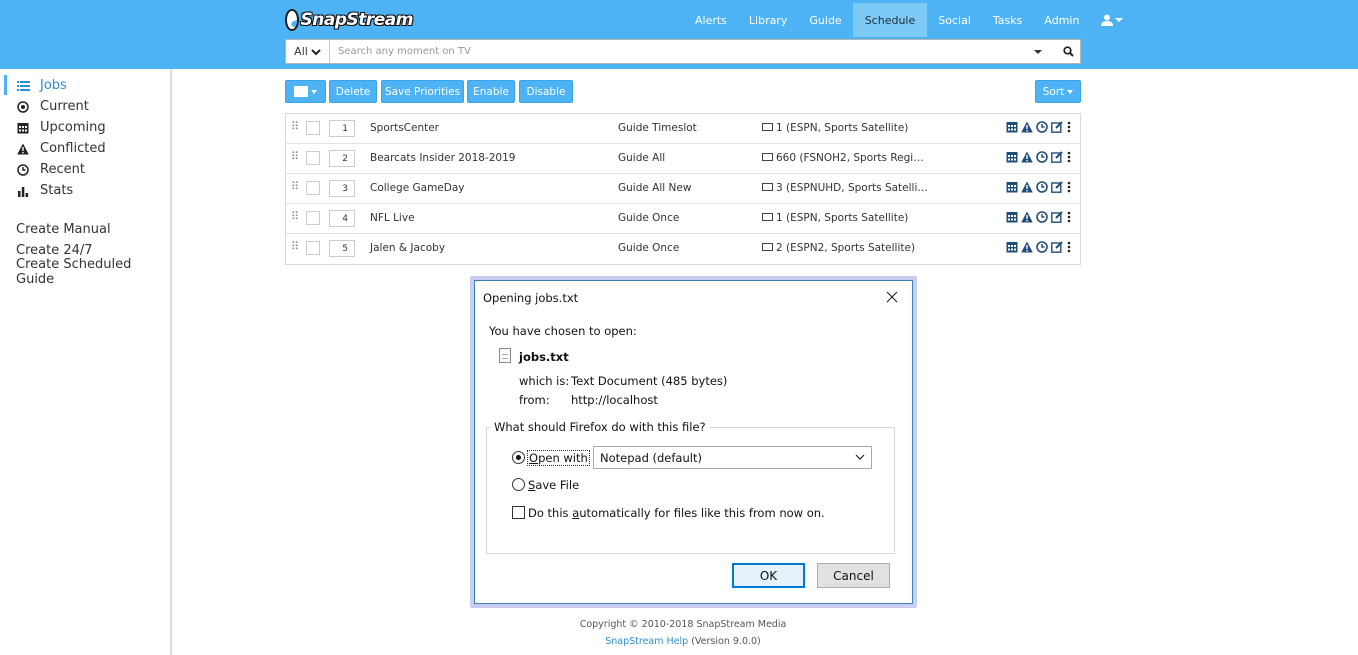 This screenshot has height=655, width=1358. I want to click on action-group-legend: What should Firefox do with this file?, so click(600, 427).